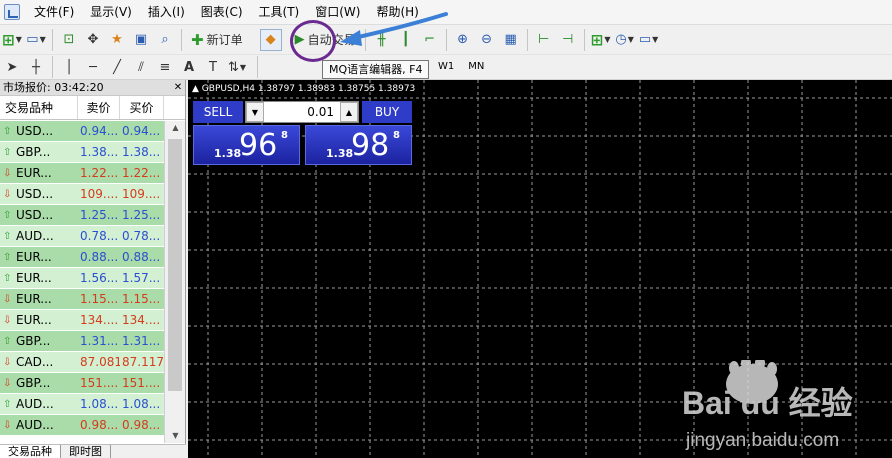 This screenshot has width=892, height=458. I want to click on profiles-button: ▭ ▼, so click(36, 40).